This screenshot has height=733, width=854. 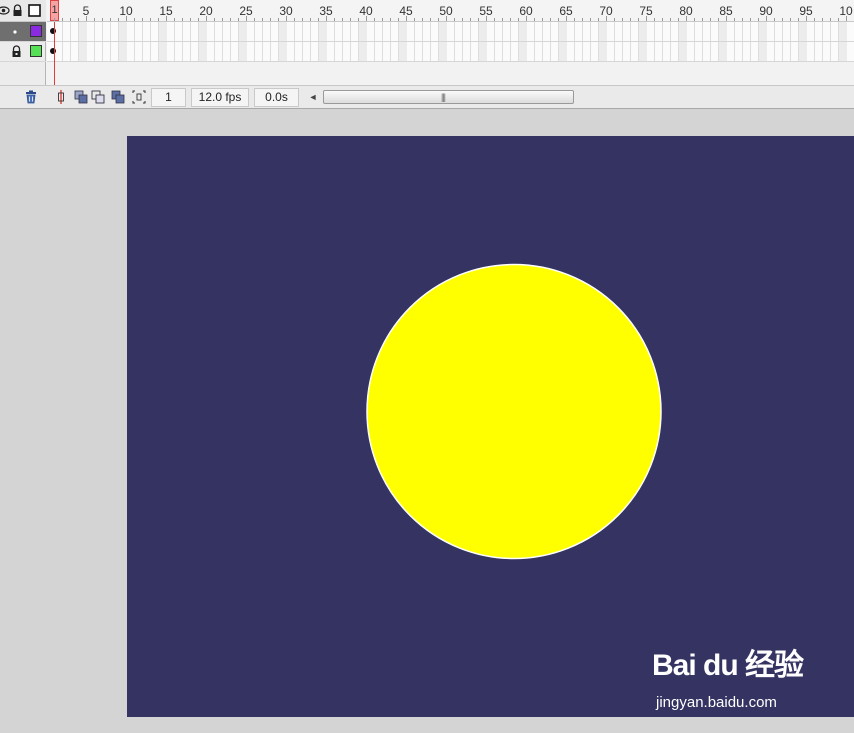 I want to click on scroll-thumb: |||, so click(x=448, y=97).